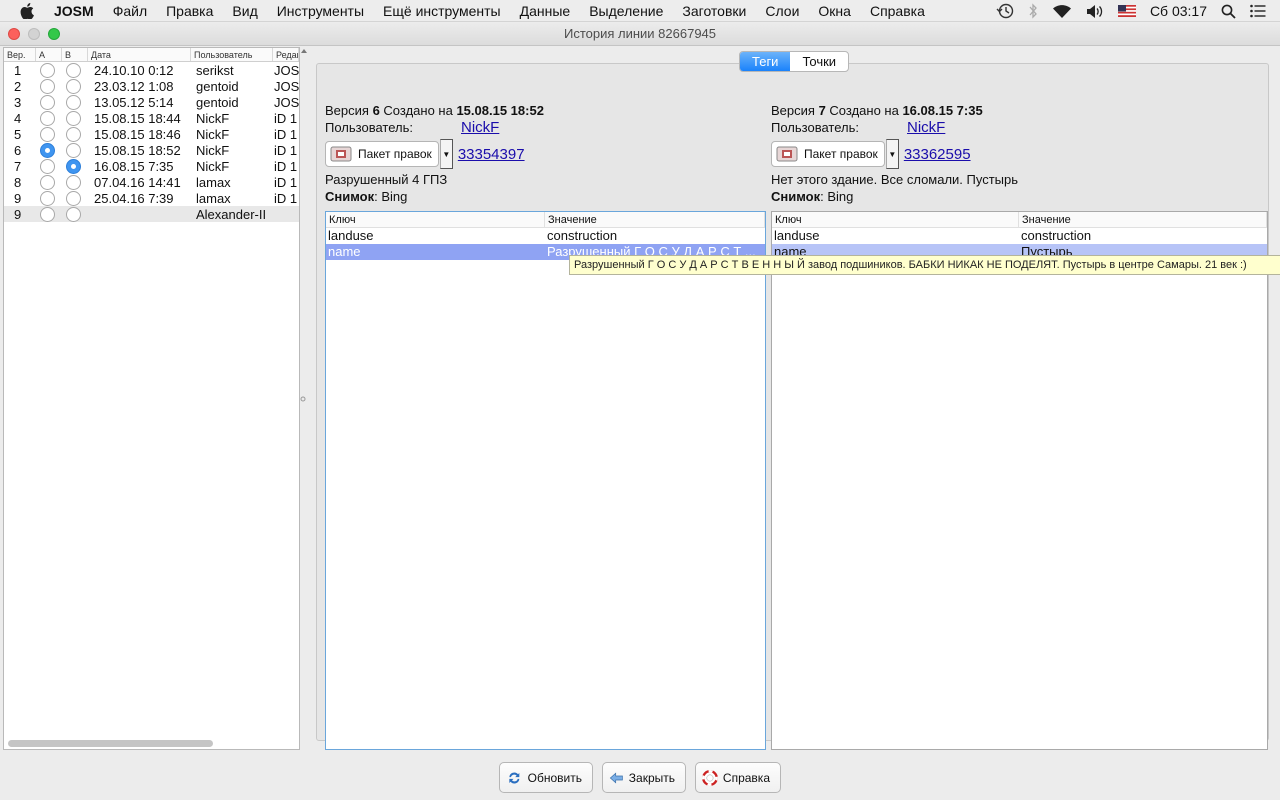  Describe the element at coordinates (1178, 11) in the screenshot. I see `clock: Сб 03:17` at that location.